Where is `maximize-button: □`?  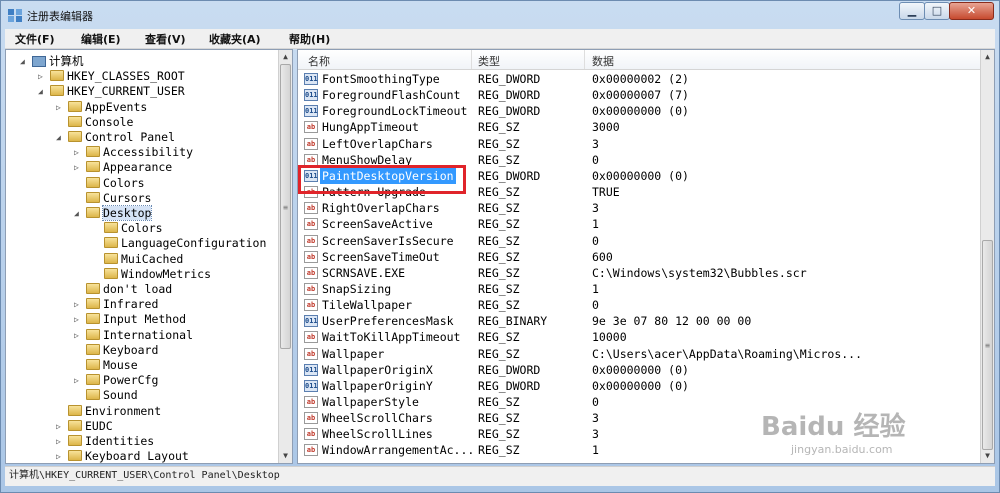 maximize-button: □ is located at coordinates (937, 11).